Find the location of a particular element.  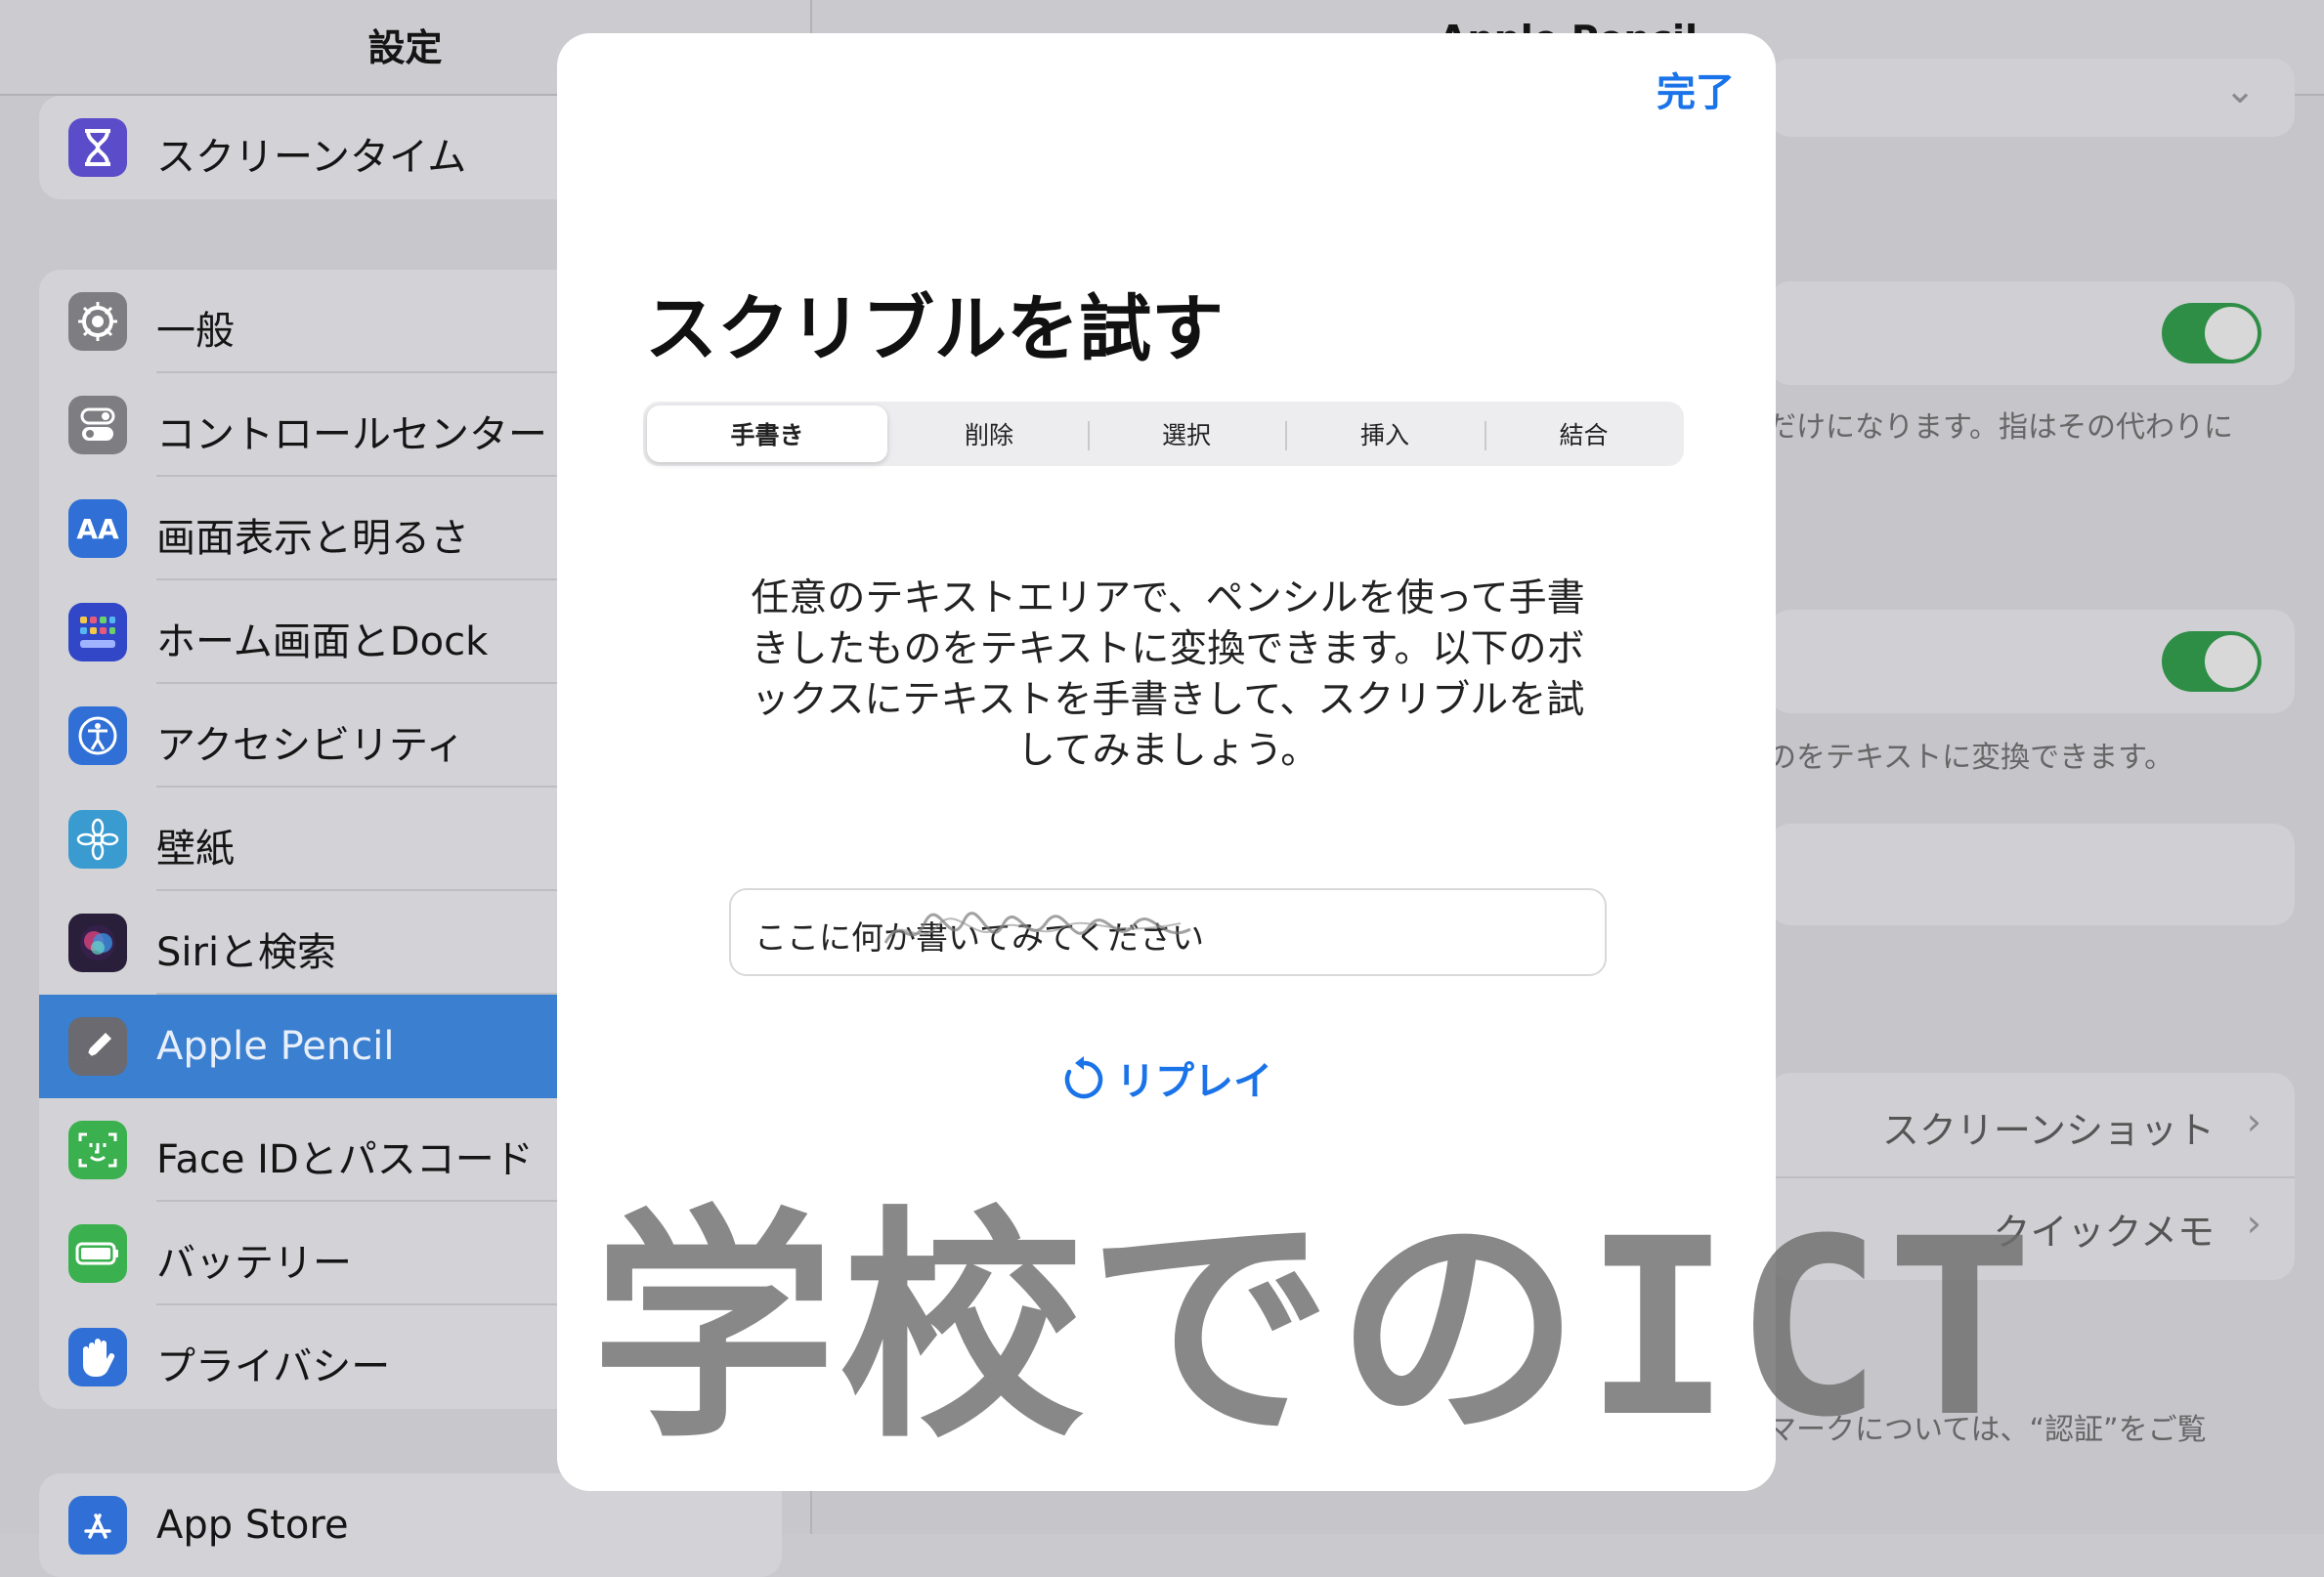

face-id-icon is located at coordinates (97, 1150).